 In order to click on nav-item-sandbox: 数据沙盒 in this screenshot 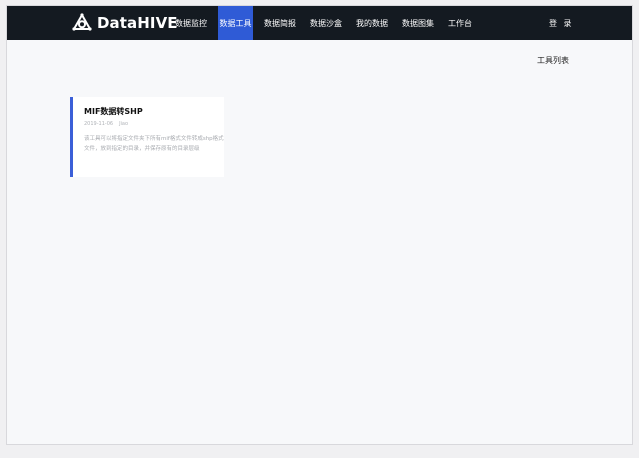, I will do `click(326, 23)`.